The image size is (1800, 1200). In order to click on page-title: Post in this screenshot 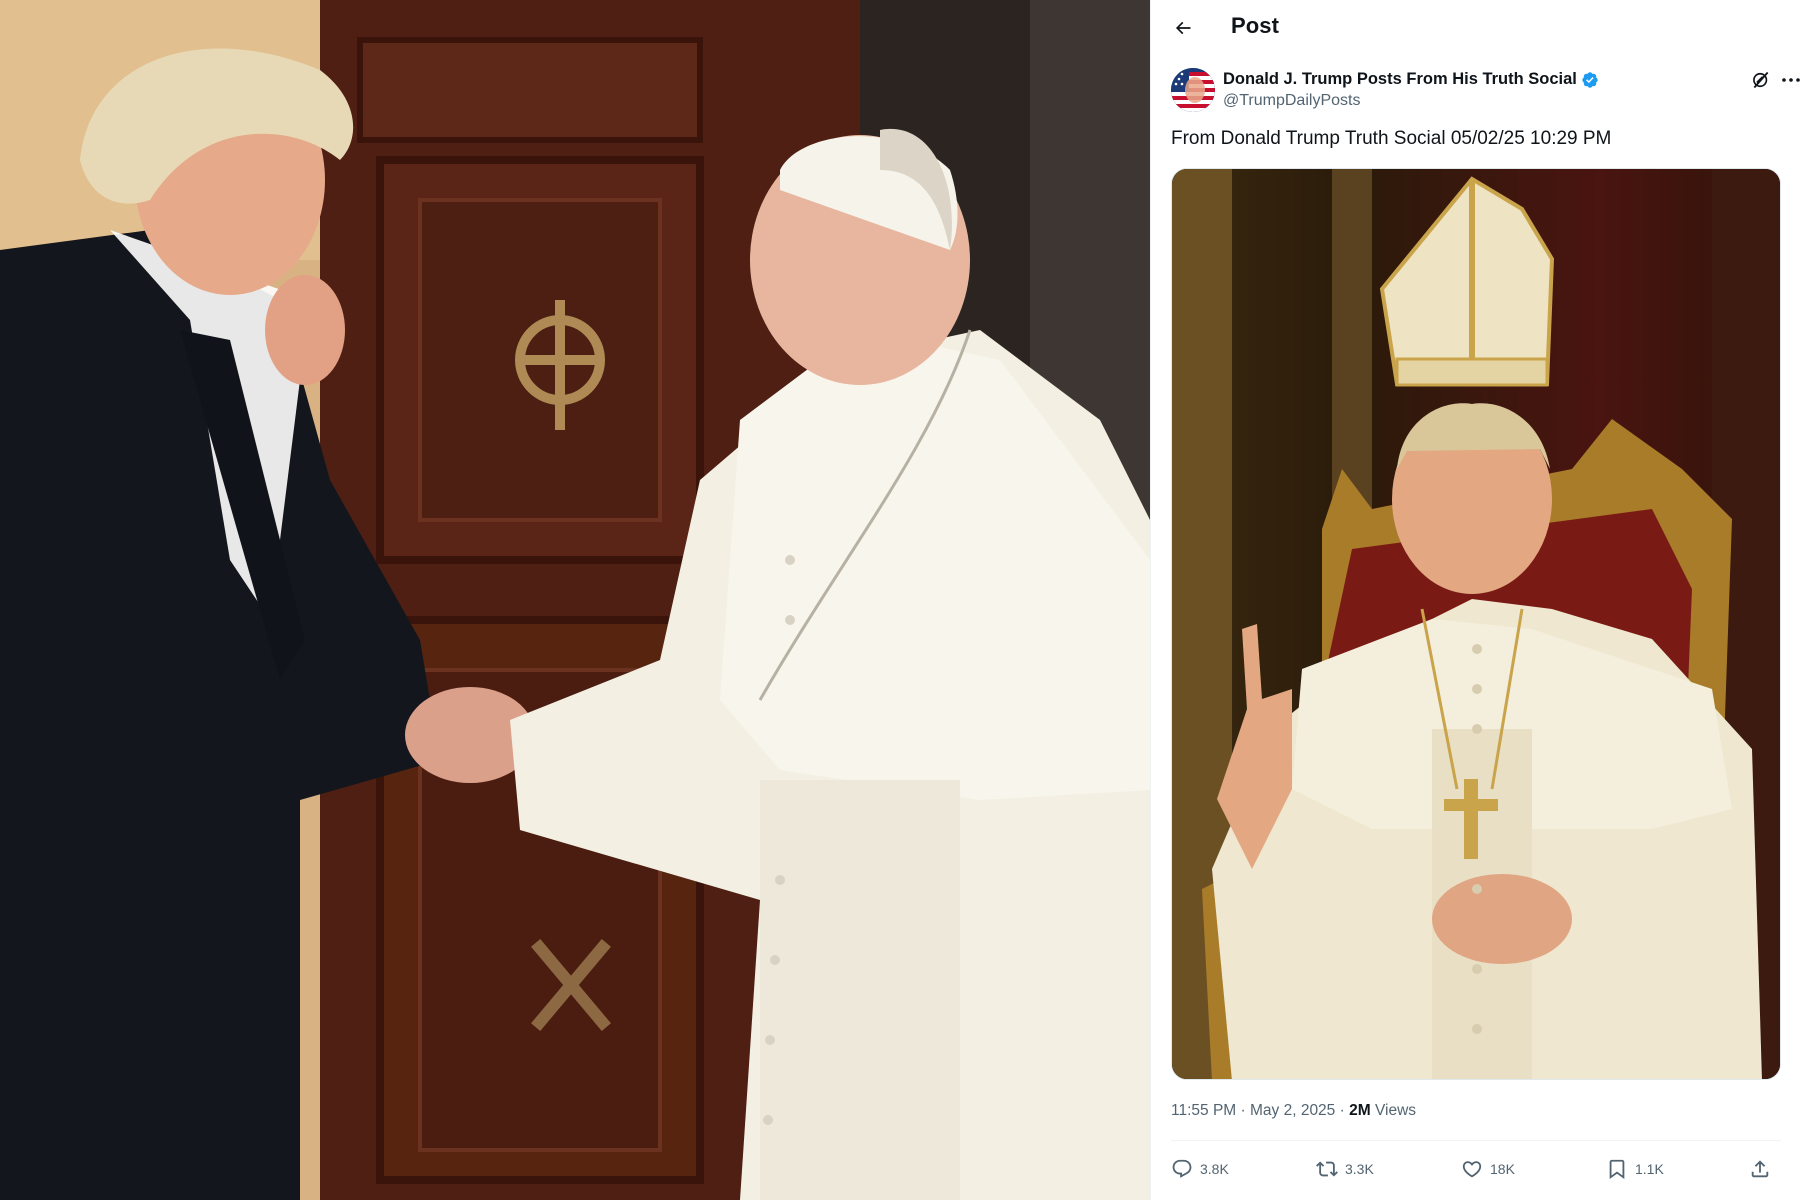, I will do `click(1255, 25)`.